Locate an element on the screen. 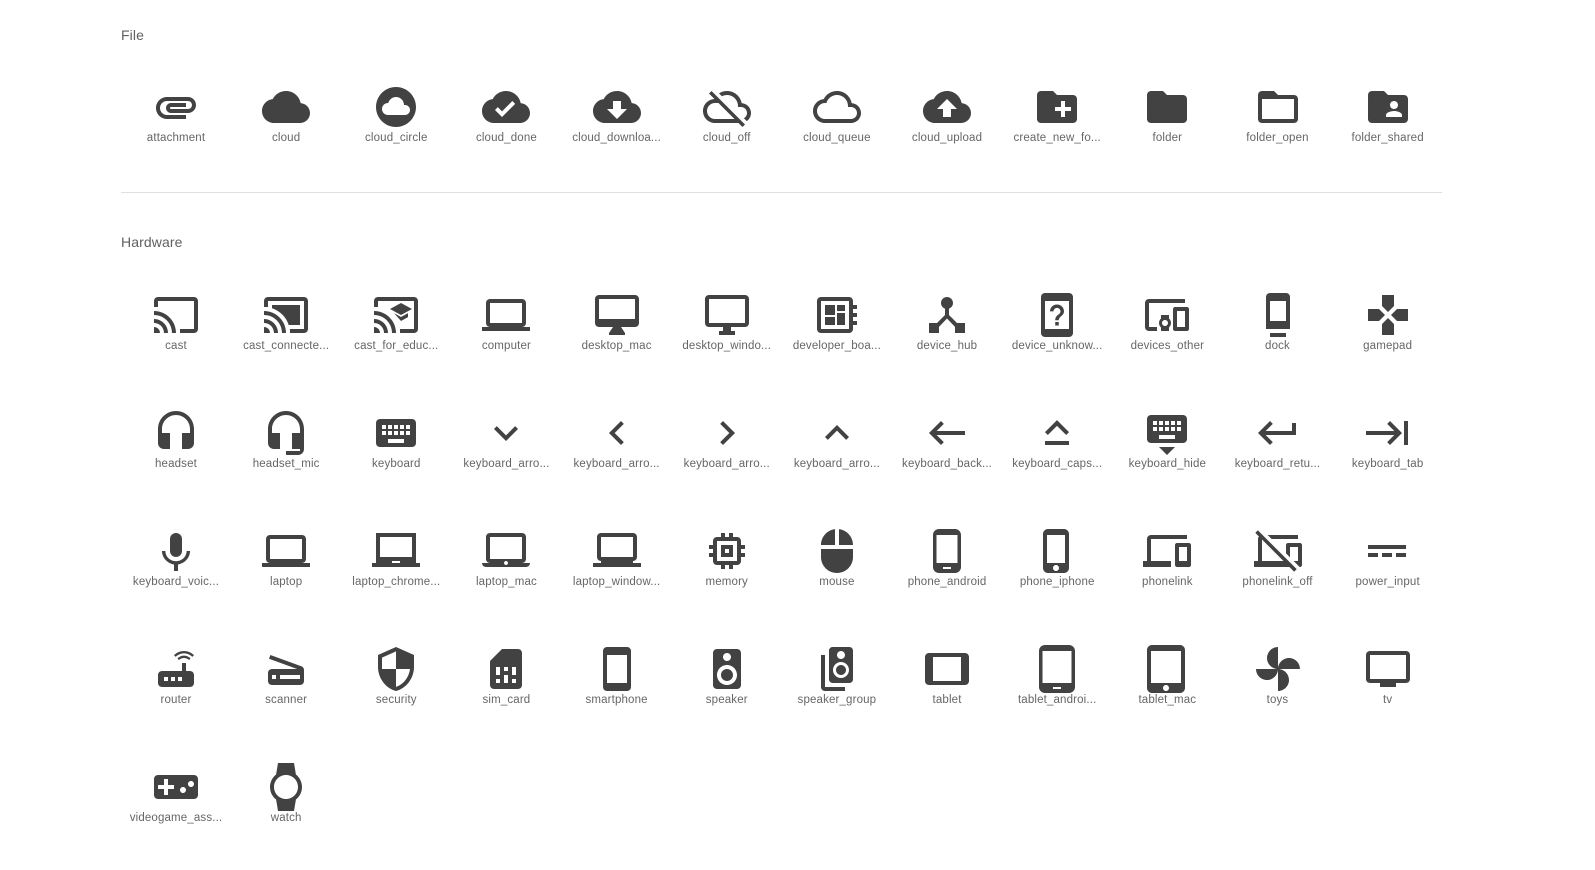 The image size is (1595, 870). icon-tile: folder is located at coordinates (1167, 131).